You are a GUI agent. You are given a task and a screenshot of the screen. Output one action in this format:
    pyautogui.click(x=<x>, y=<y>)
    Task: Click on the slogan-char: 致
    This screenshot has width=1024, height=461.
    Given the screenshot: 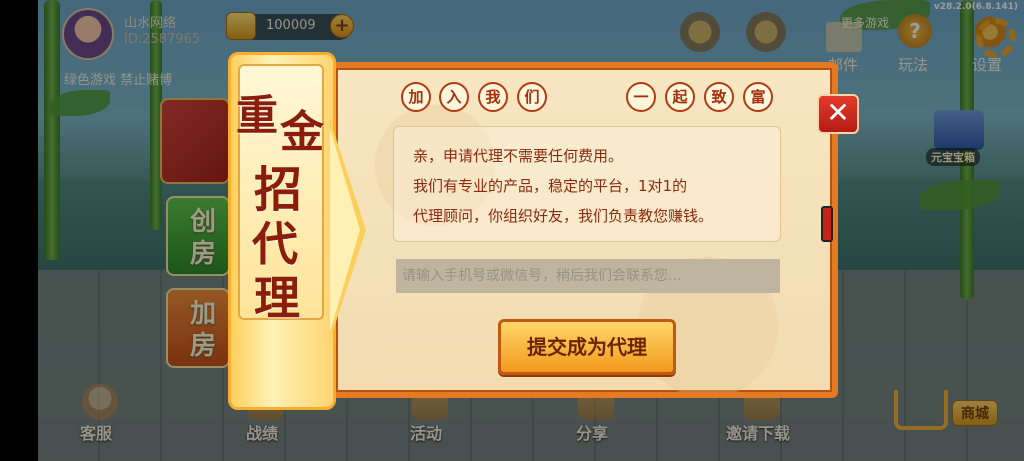 What is the action you would take?
    pyautogui.click(x=719, y=97)
    